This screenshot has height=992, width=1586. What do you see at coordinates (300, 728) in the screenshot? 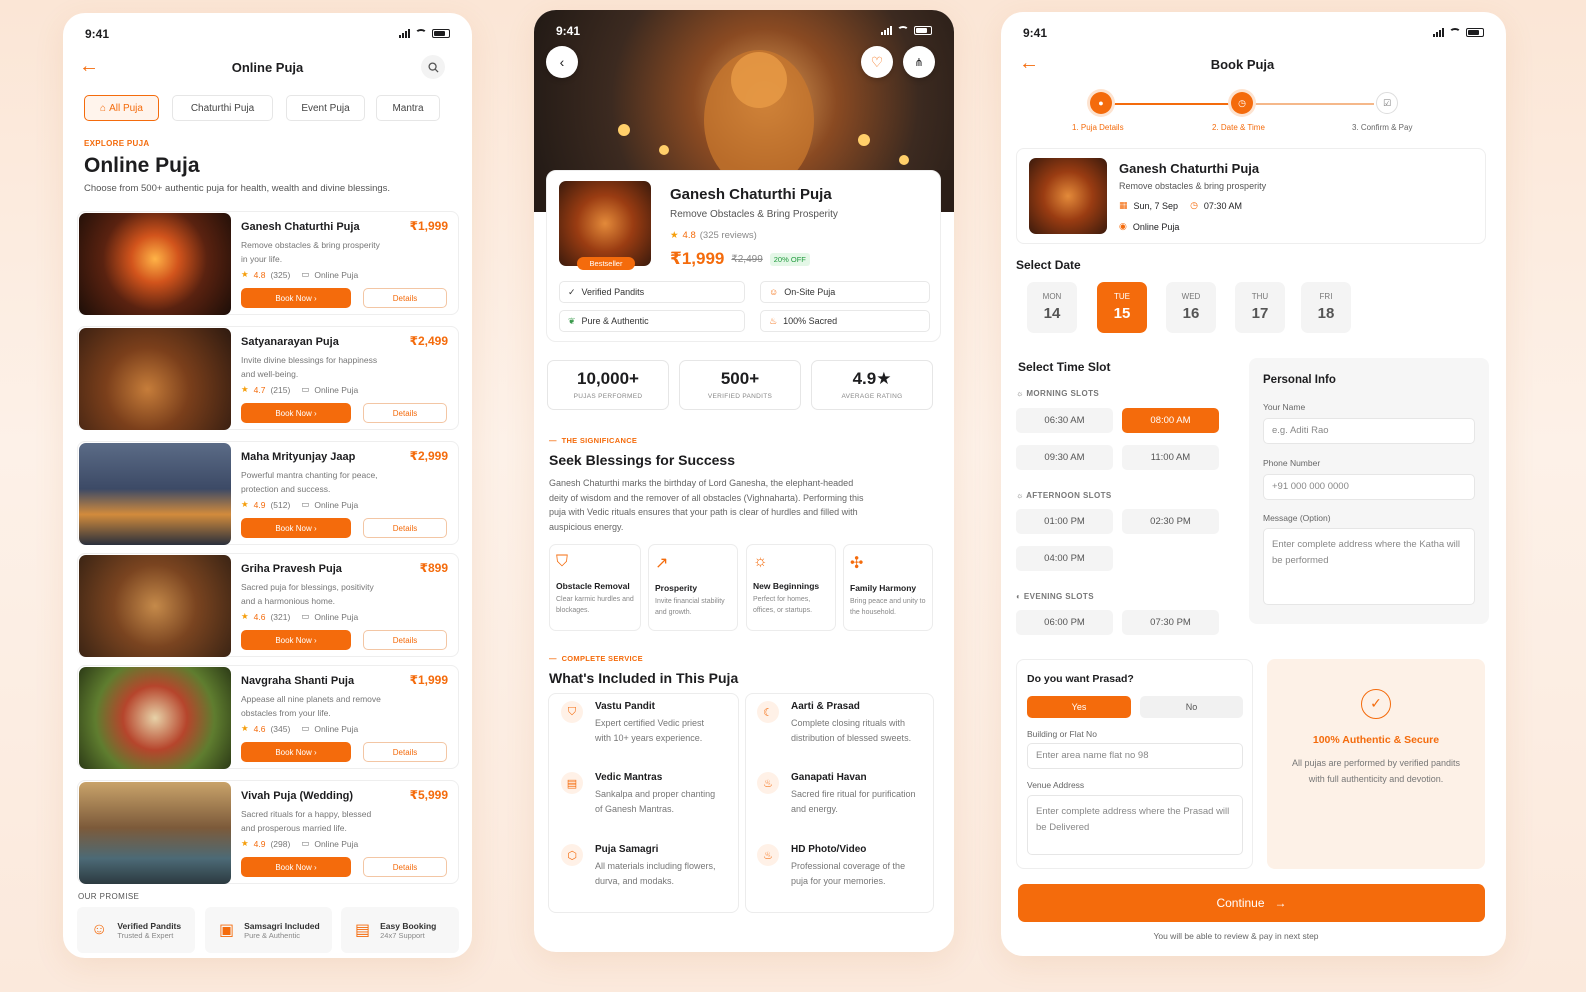
I see `puja-meta: ★ 4.6 (345) ▭ Online Puja` at bounding box center [300, 728].